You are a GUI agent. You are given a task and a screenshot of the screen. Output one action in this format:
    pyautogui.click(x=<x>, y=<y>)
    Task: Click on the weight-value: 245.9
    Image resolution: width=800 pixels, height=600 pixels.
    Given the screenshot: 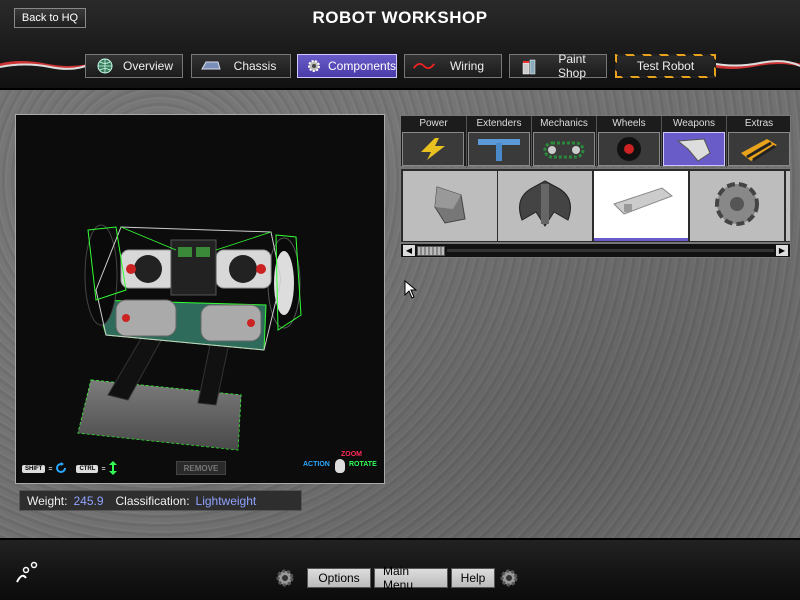 What is the action you would take?
    pyautogui.click(x=88, y=500)
    